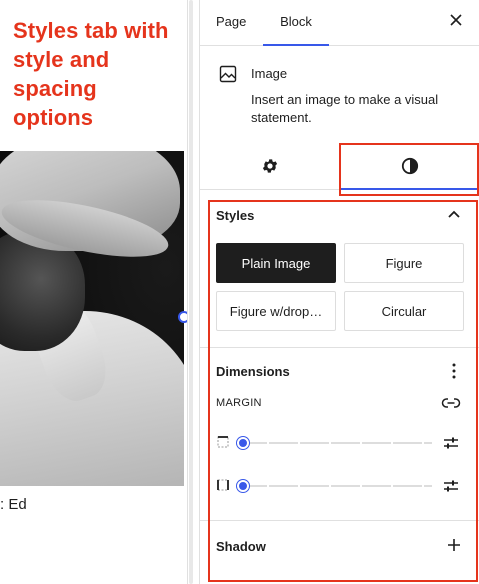 Image resolution: width=479 pixels, height=584 pixels. Describe the element at coordinates (13, 504) in the screenshot. I see `image-caption: : Ed` at that location.